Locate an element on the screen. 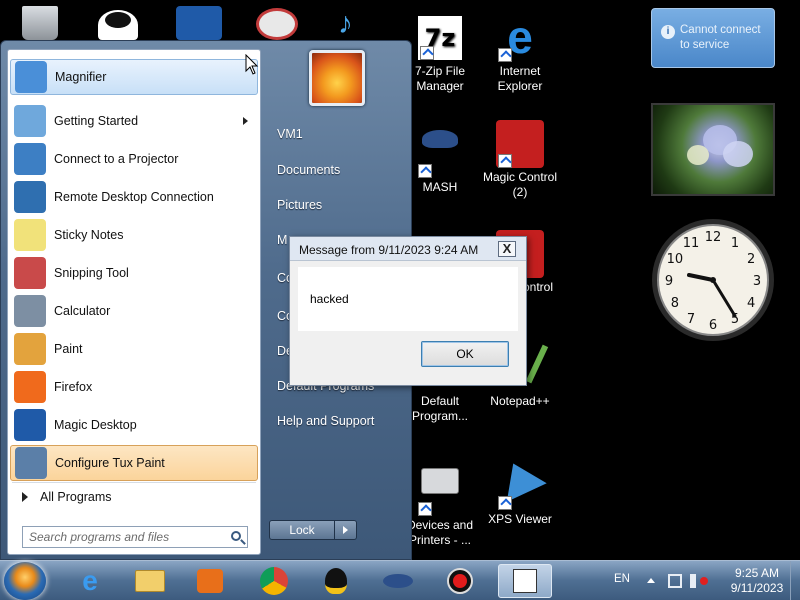 This screenshot has height=600, width=800. desktop-icon-7zip: 7z 7-Zip File Manager is located at coordinates (440, 54).